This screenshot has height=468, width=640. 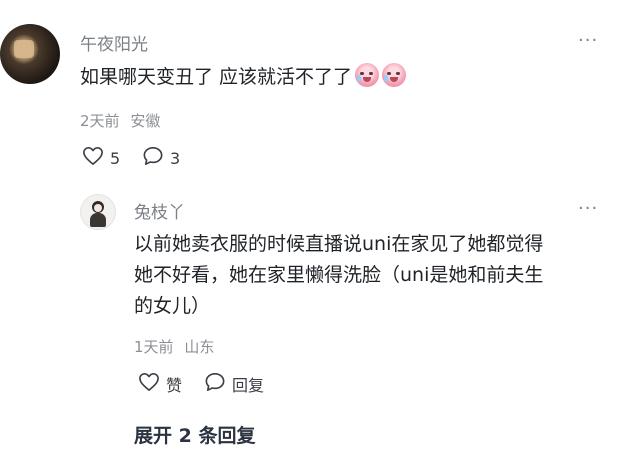 I want to click on reply-meta: 1天前 山东, so click(x=174, y=346).